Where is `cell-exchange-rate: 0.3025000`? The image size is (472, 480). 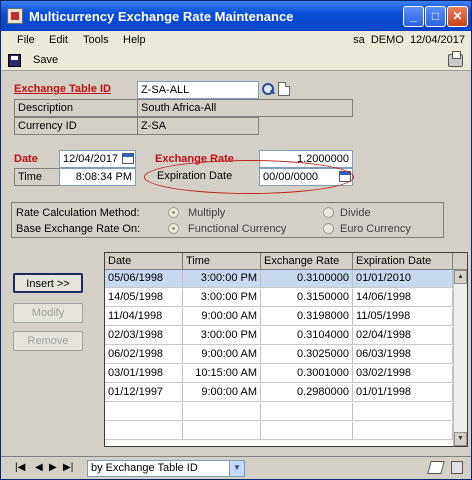
cell-exchange-rate: 0.3025000 is located at coordinates (307, 355).